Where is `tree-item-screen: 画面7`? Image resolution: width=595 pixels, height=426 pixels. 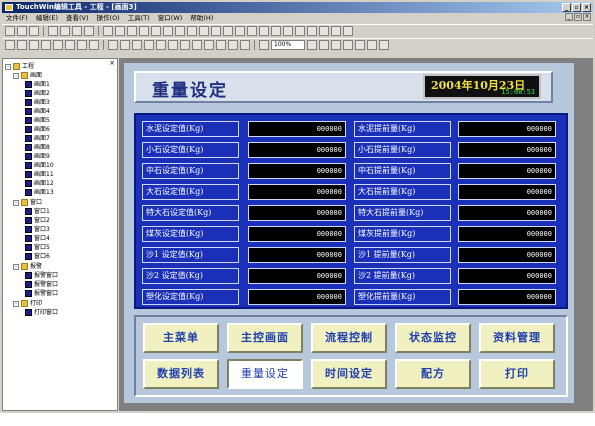 tree-item-screen: 画面7 is located at coordinates (37, 138).